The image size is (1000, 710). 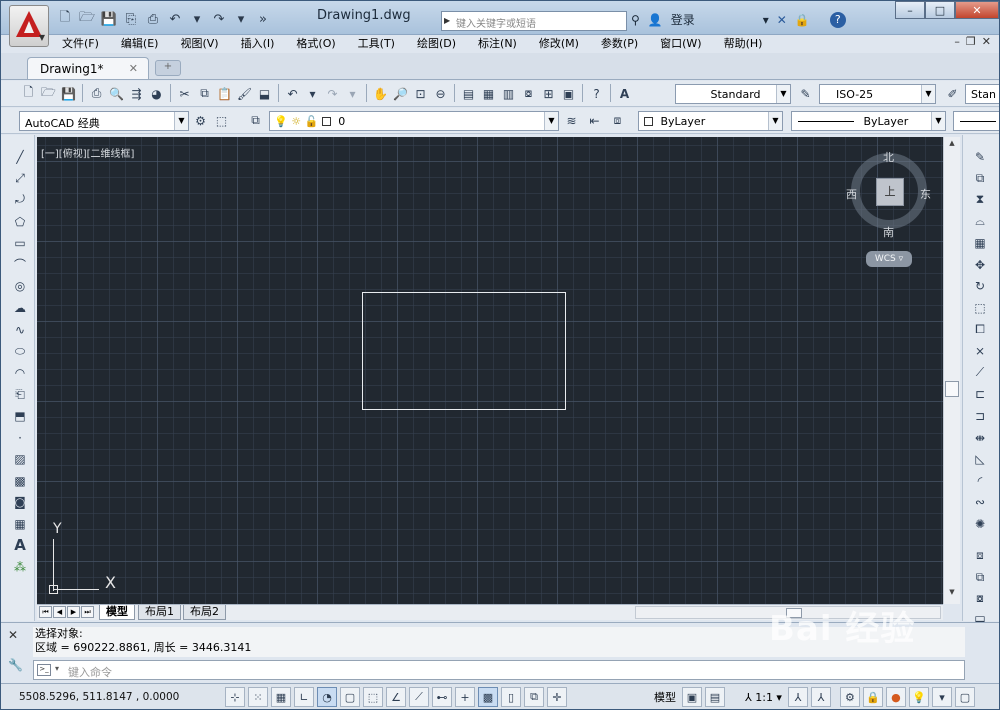 What do you see at coordinates (140, 43) in the screenshot?
I see `menu-edit: 编辑(E)` at bounding box center [140, 43].